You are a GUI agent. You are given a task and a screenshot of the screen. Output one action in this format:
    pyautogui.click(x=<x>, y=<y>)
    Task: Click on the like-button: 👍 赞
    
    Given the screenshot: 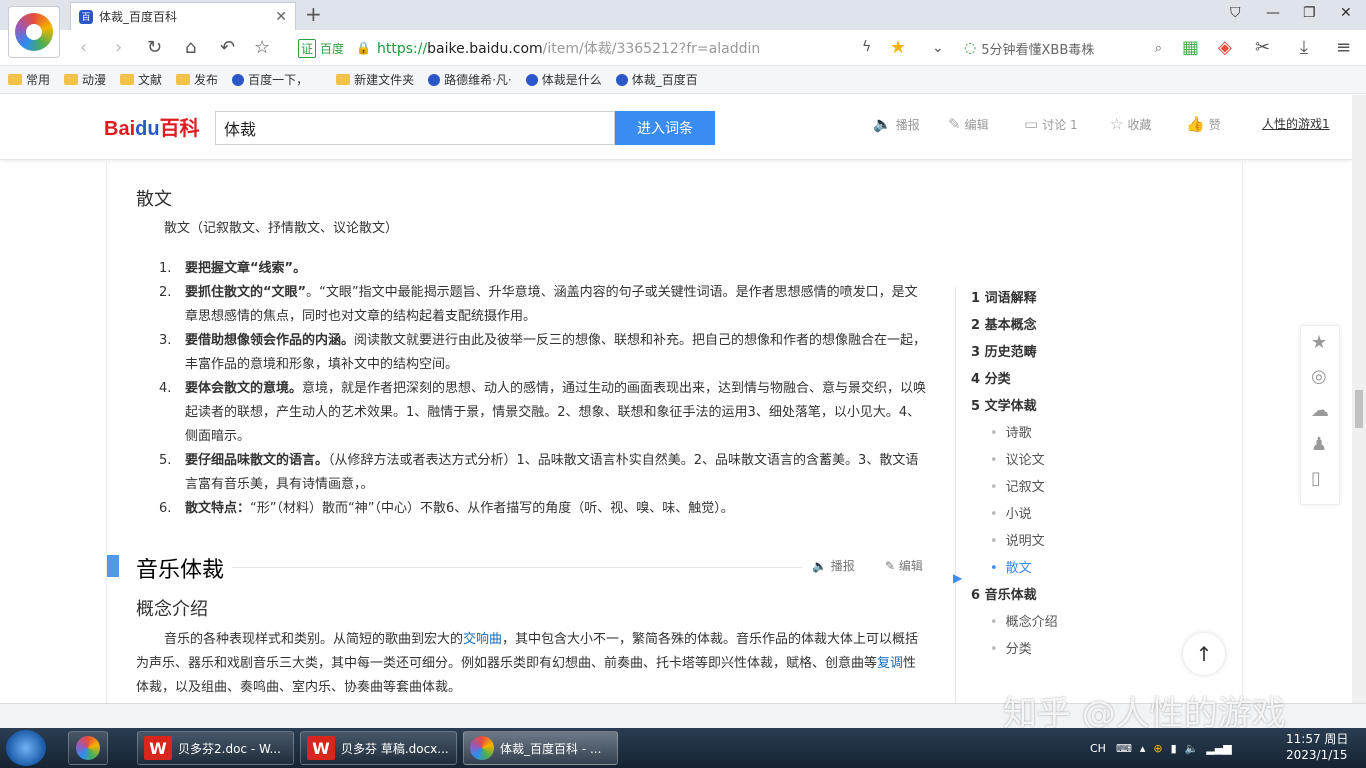 What is the action you would take?
    pyautogui.click(x=1203, y=124)
    